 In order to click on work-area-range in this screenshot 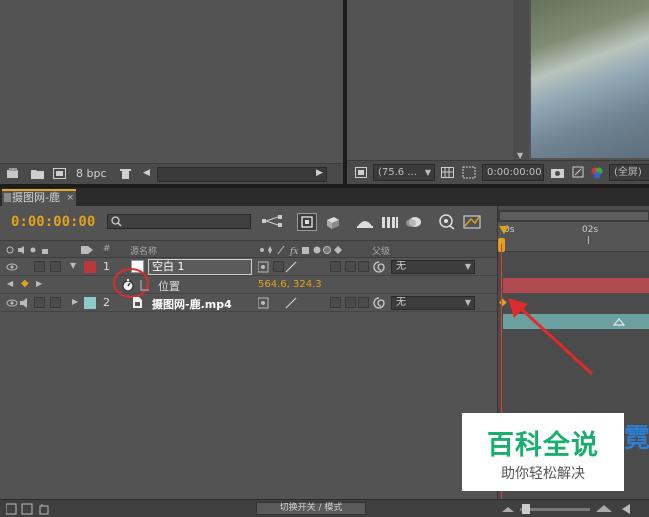, I will do `click(574, 216)`.